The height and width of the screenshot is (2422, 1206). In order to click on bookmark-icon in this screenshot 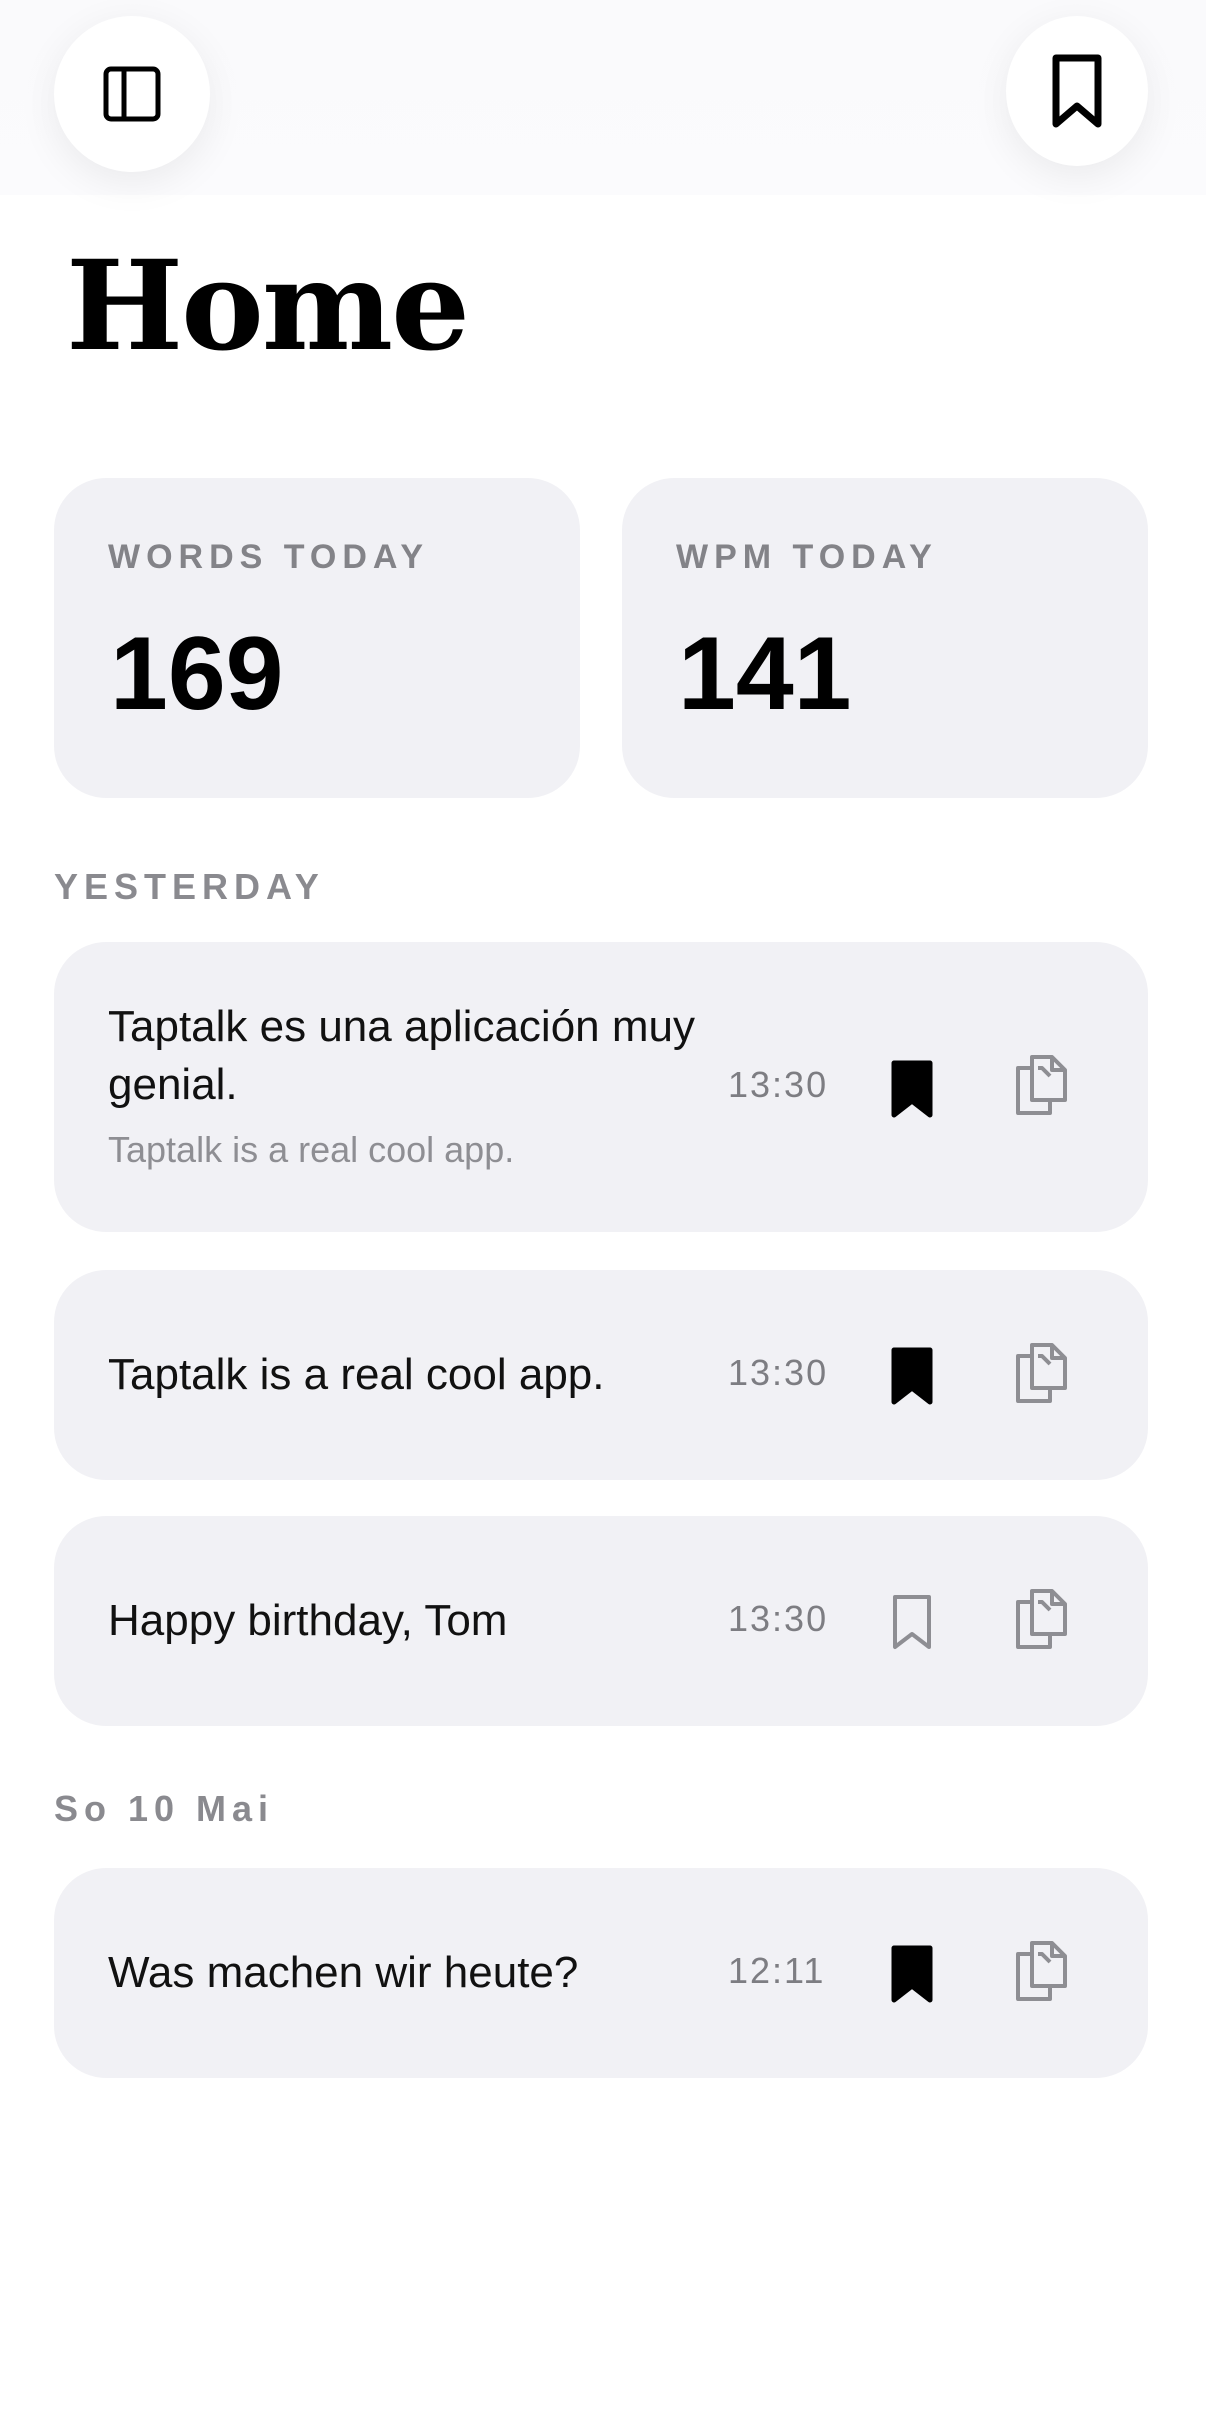, I will do `click(1077, 91)`.